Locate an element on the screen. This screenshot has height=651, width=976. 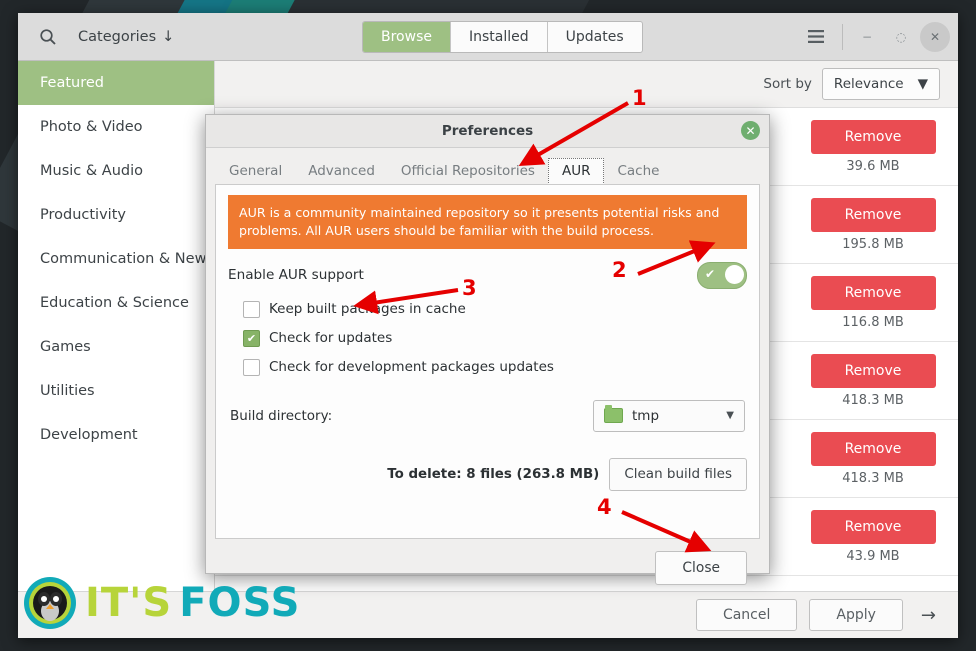
sort-value: Relevance is located at coordinates (868, 84).